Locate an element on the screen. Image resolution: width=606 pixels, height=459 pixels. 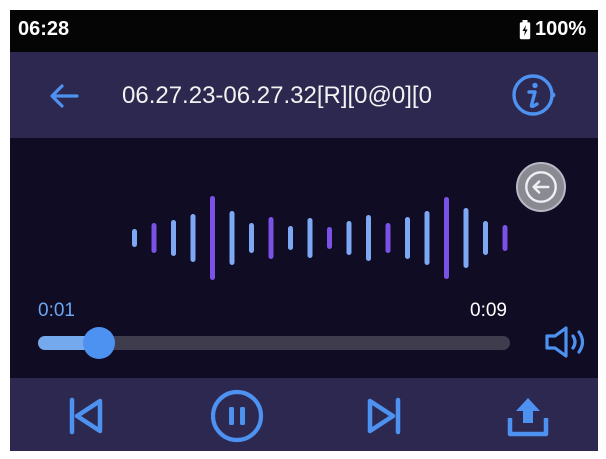
battery-percent: 100% is located at coordinates (561, 29).